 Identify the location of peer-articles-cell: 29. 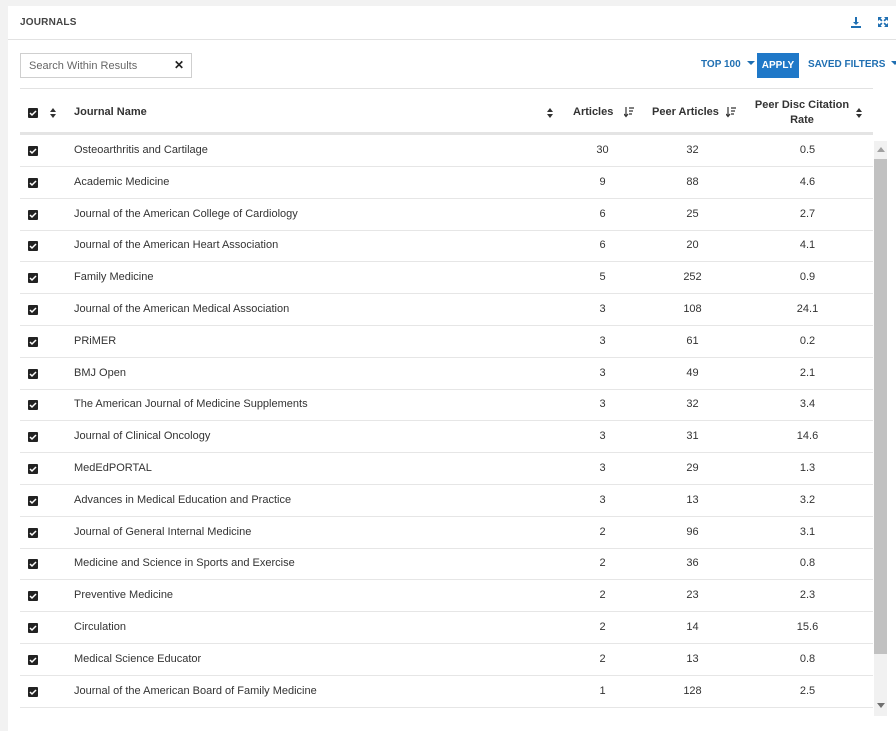
(692, 468).